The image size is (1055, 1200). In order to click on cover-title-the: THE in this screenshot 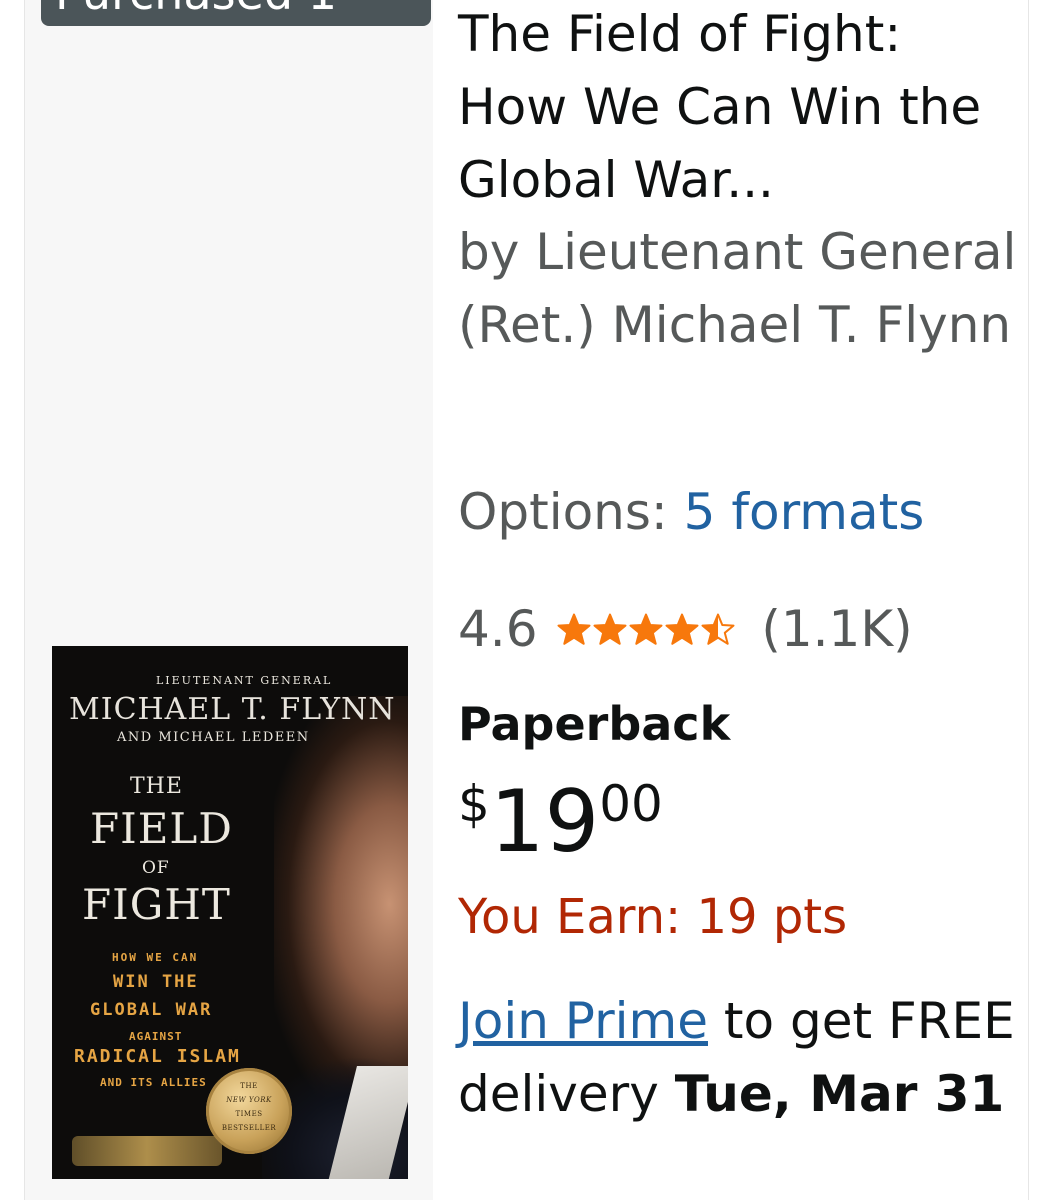, I will do `click(156, 786)`.